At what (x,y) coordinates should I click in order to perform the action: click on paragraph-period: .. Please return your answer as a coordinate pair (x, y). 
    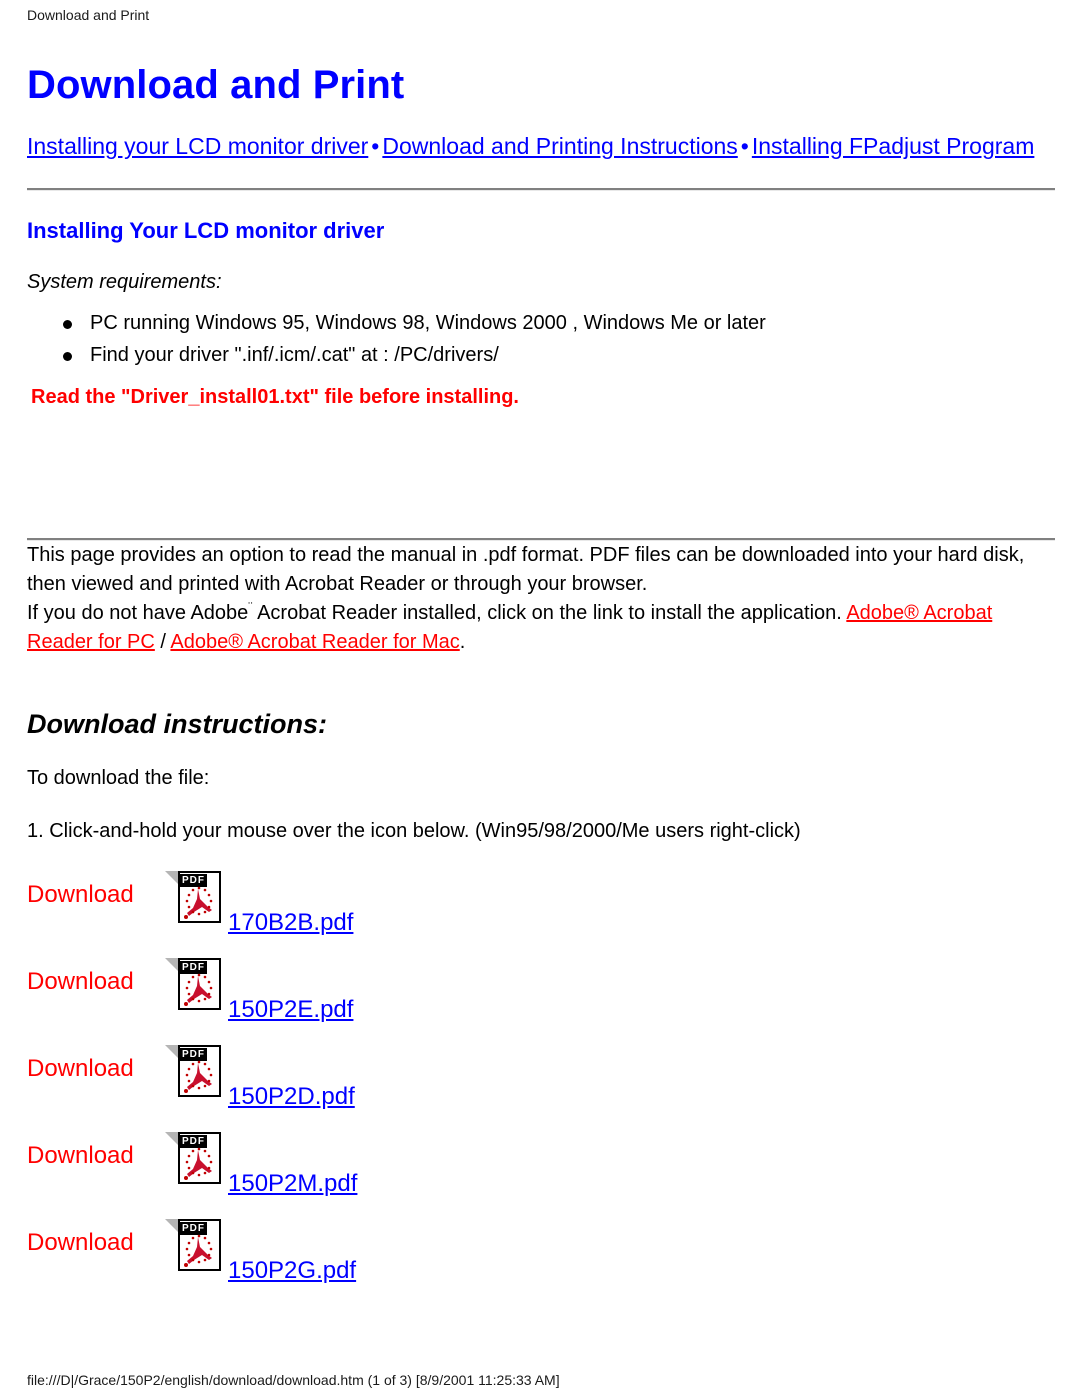
    Looking at the image, I should click on (462, 642).